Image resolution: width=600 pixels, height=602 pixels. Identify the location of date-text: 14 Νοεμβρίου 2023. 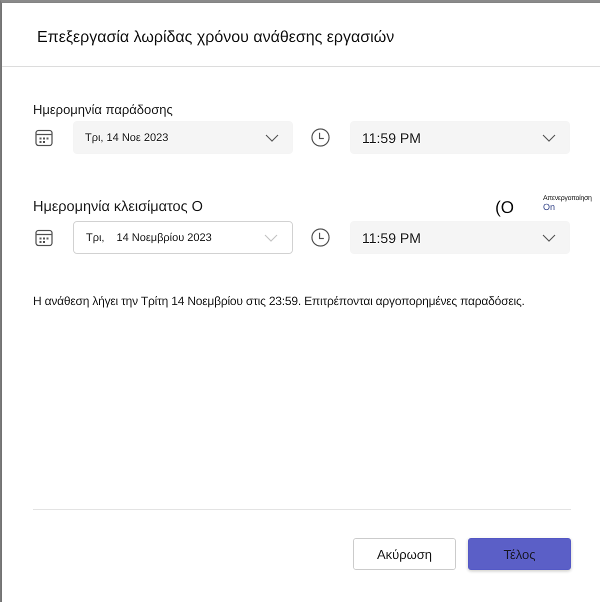
(164, 238).